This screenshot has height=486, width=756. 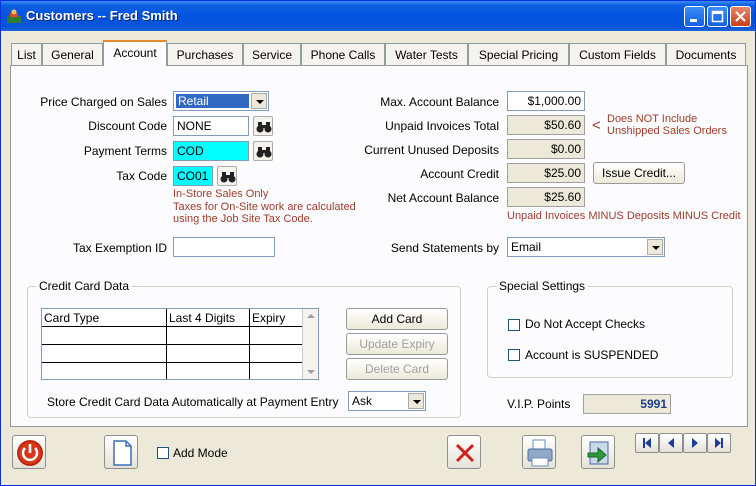 What do you see at coordinates (310, 344) in the screenshot?
I see `table-scrollbar` at bounding box center [310, 344].